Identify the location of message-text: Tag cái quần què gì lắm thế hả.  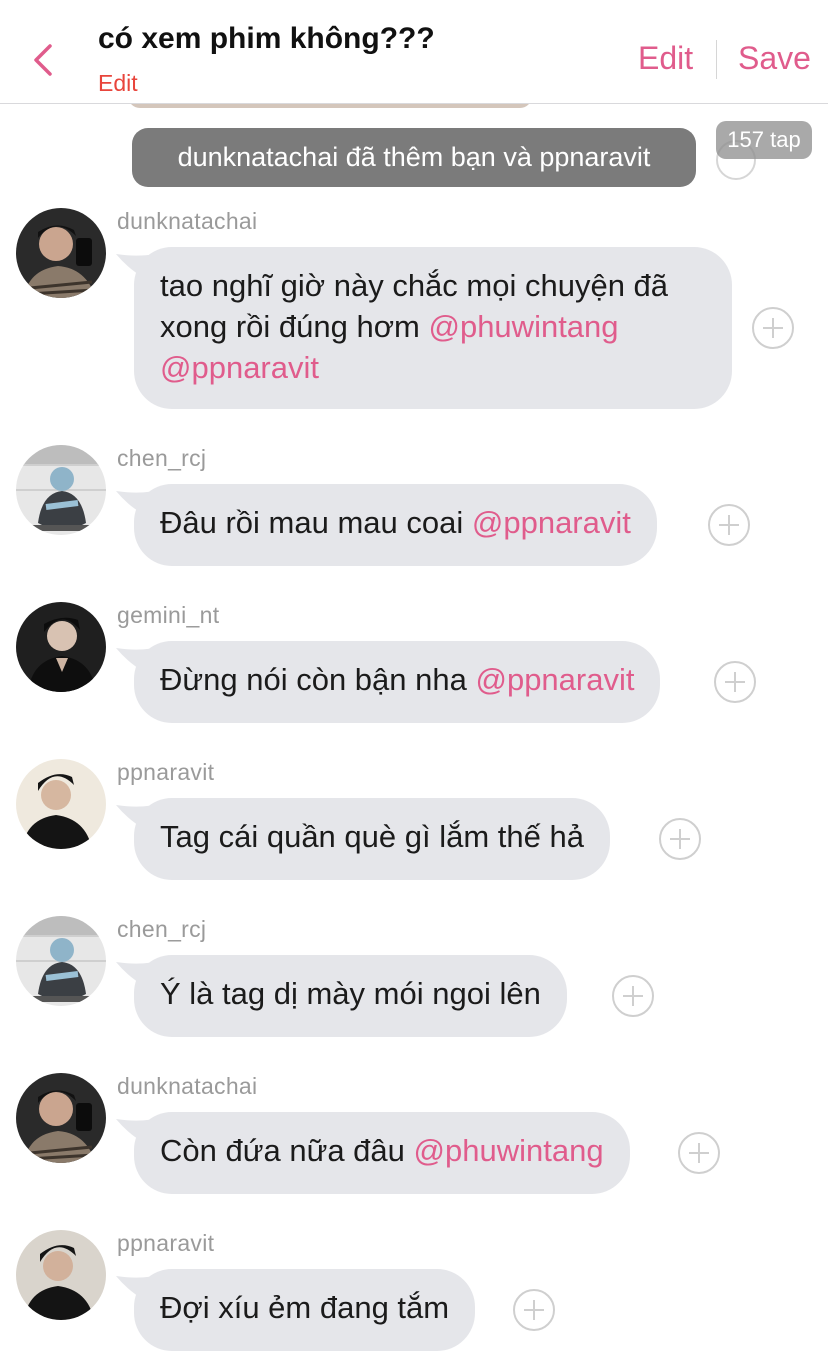
(372, 836).